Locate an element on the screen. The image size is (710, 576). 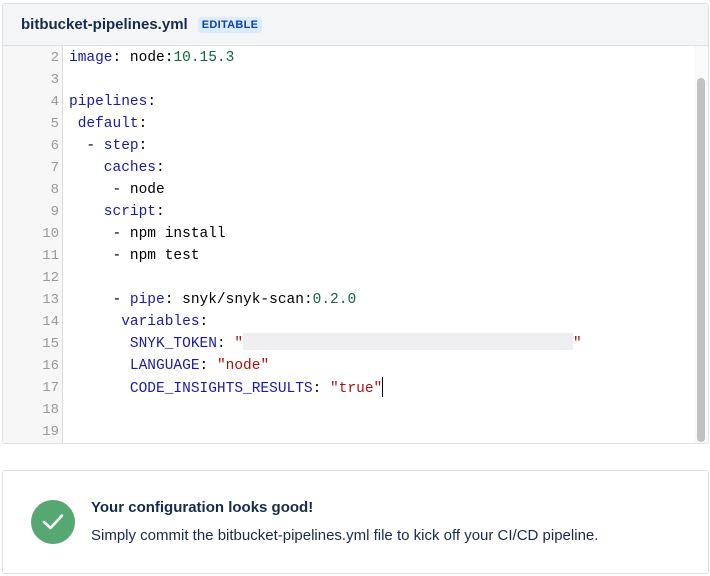
code-line: 17 CODE_INSIGHTS_RESULTS: "true" is located at coordinates (348, 388).